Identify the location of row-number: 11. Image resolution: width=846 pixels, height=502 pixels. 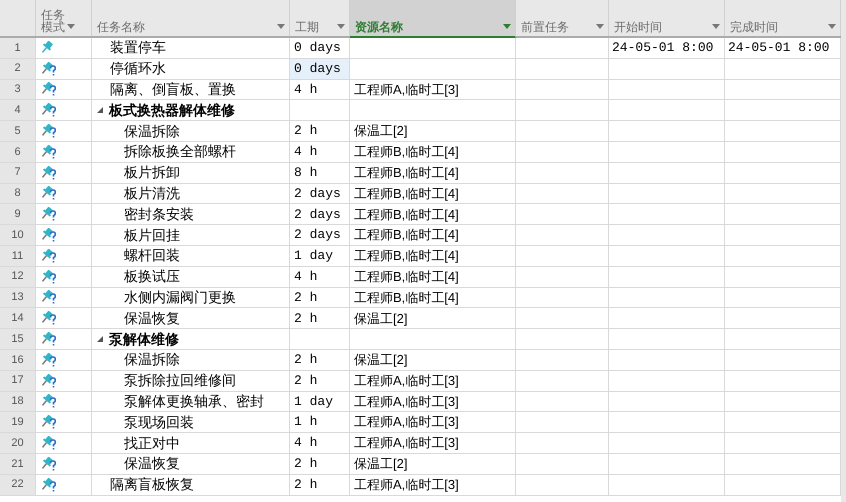
(18, 256).